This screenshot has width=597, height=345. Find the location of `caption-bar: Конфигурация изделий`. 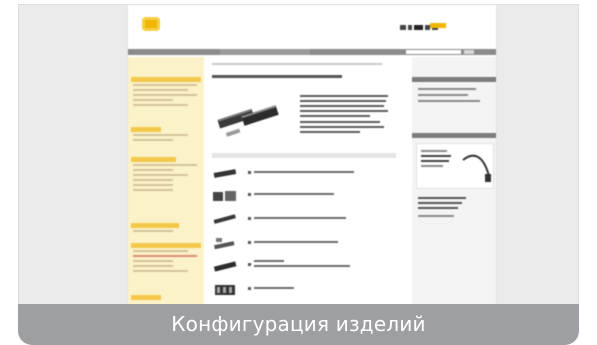

caption-bar: Конфигурация изделий is located at coordinates (298, 324).